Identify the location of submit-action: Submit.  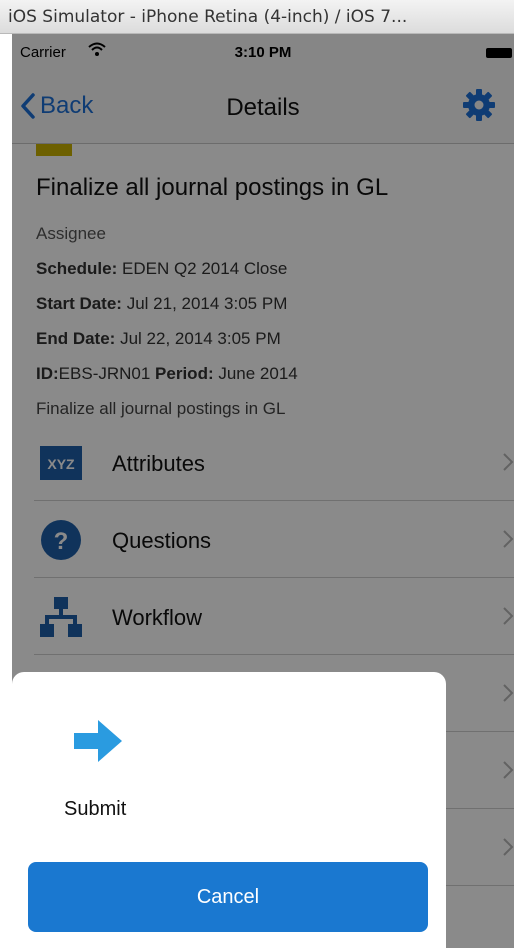
(112, 767).